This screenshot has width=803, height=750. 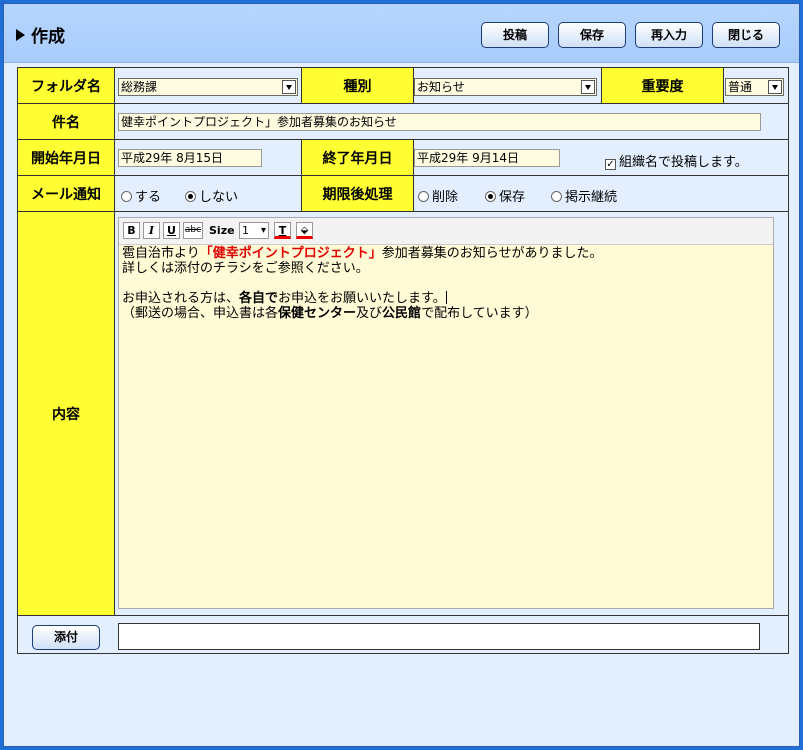 What do you see at coordinates (66, 85) in the screenshot?
I see `folder-label: フォルダ名` at bounding box center [66, 85].